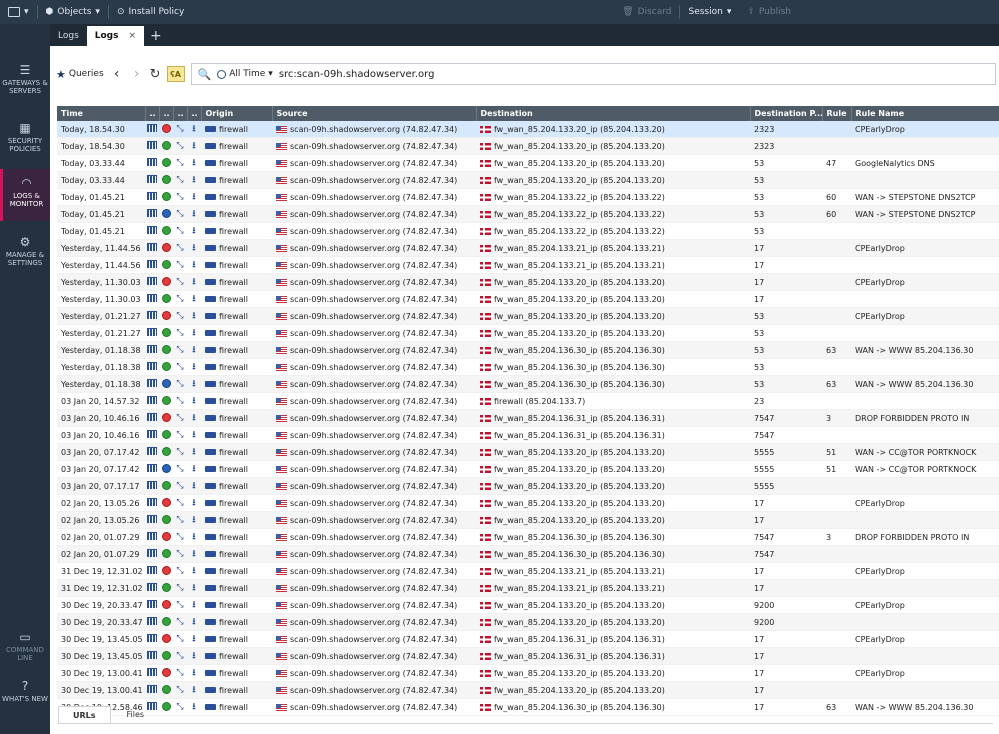 The width and height of the screenshot is (999, 734). Describe the element at coordinates (84, 715) in the screenshot. I see `tab-urls: URLs` at that location.